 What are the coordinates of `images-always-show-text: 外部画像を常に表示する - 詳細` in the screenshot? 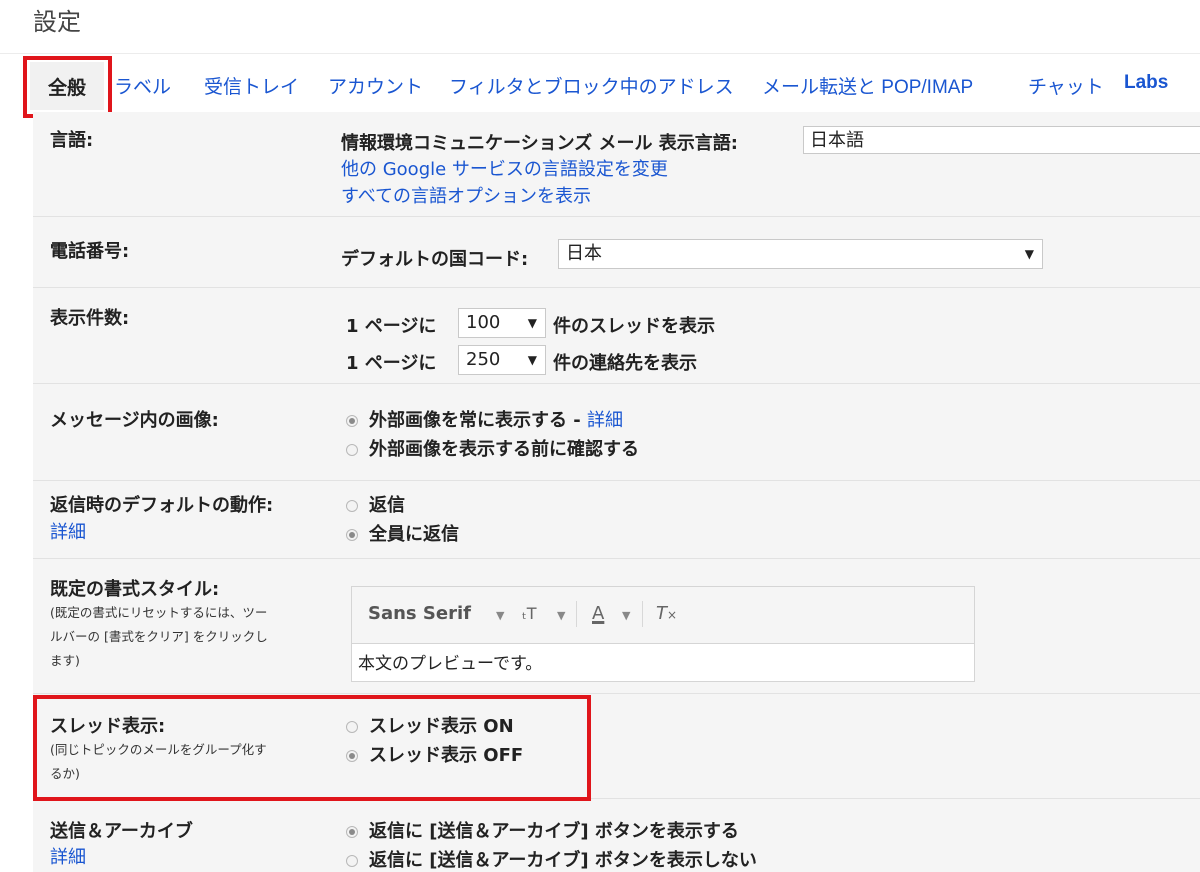 It's located at (496, 419).